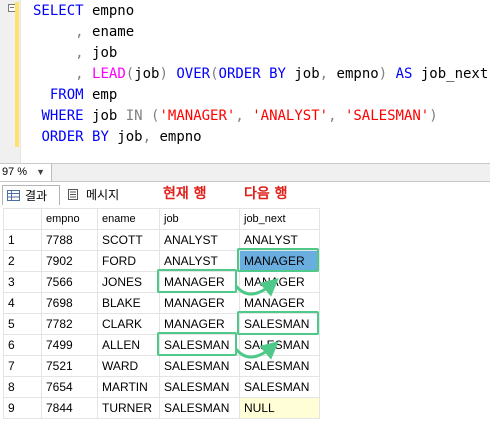 The height and width of the screenshot is (423, 490). I want to click on zoom-value: 97 %, so click(15, 172).